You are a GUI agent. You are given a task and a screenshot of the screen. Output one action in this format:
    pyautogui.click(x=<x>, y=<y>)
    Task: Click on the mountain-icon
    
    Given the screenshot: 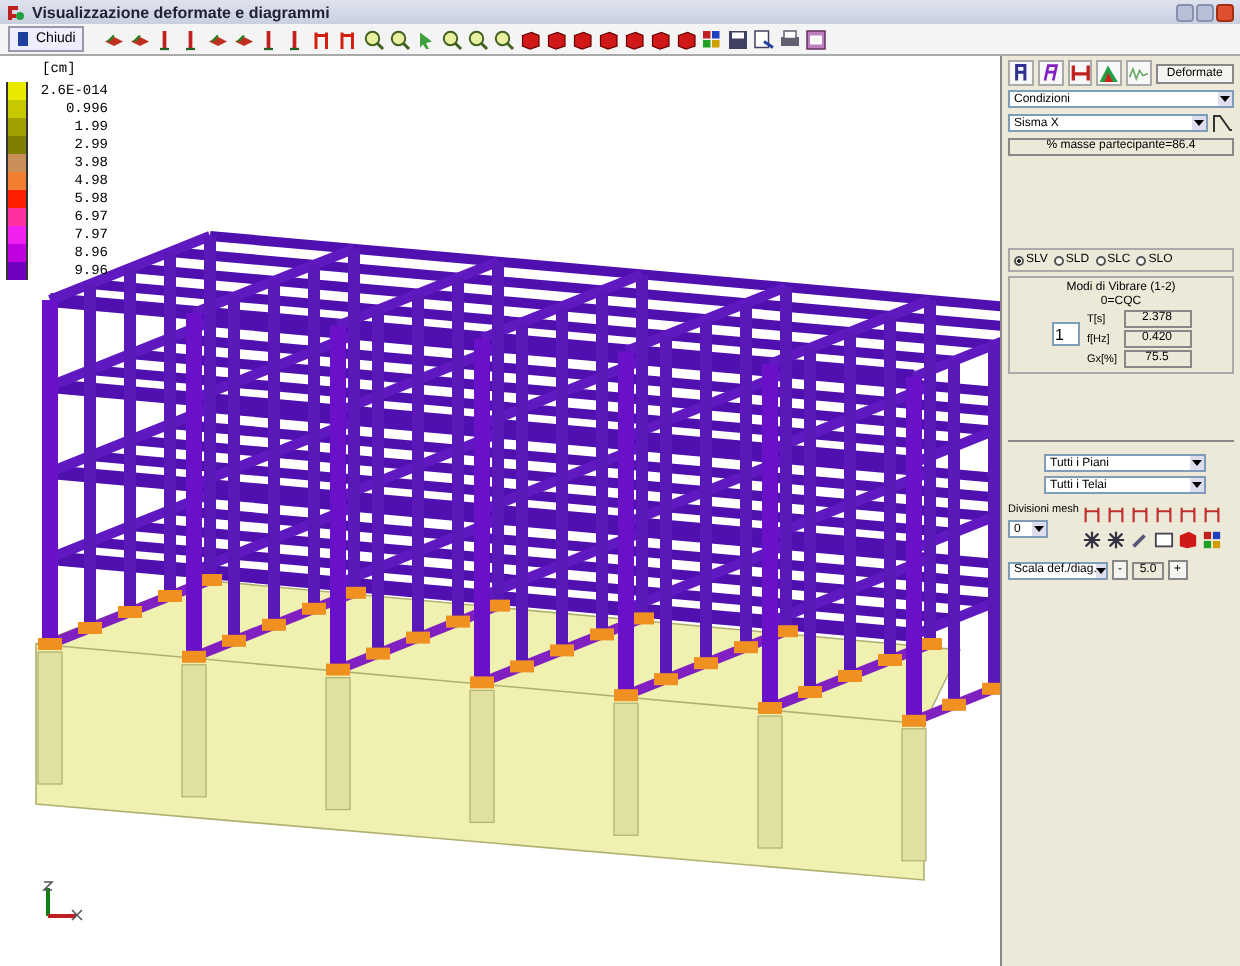 What is the action you would take?
    pyautogui.click(x=1109, y=73)
    